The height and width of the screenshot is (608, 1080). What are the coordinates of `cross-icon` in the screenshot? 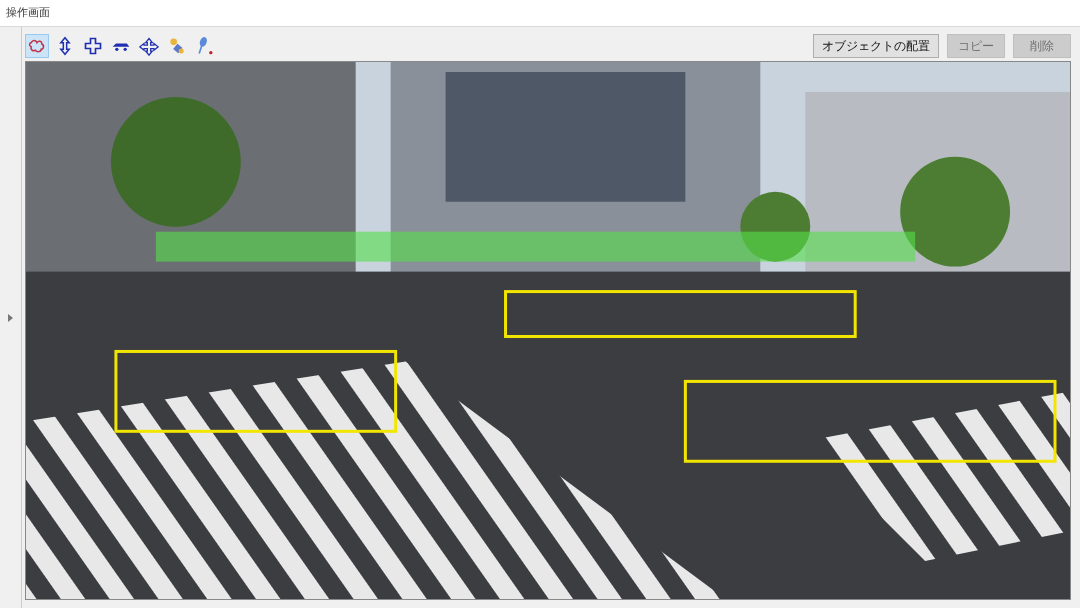 It's located at (93, 46).